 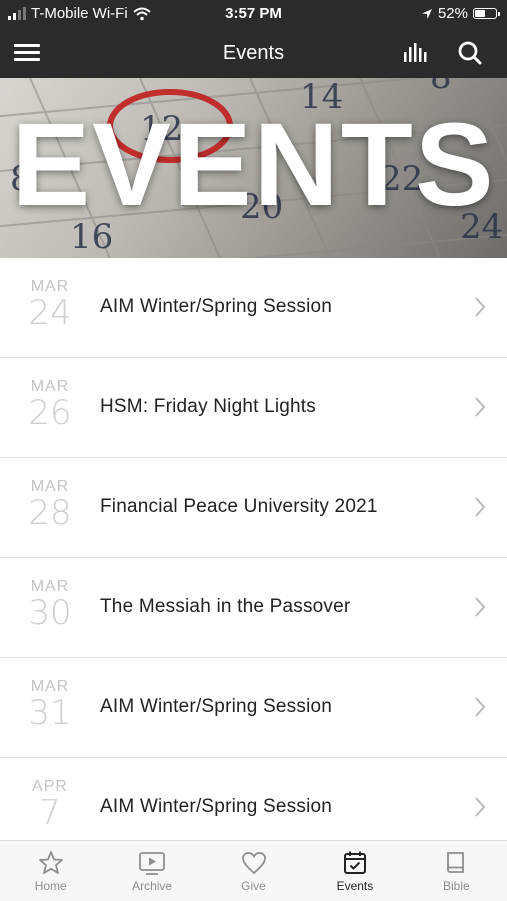 I want to click on tab-label: Archive, so click(x=152, y=886).